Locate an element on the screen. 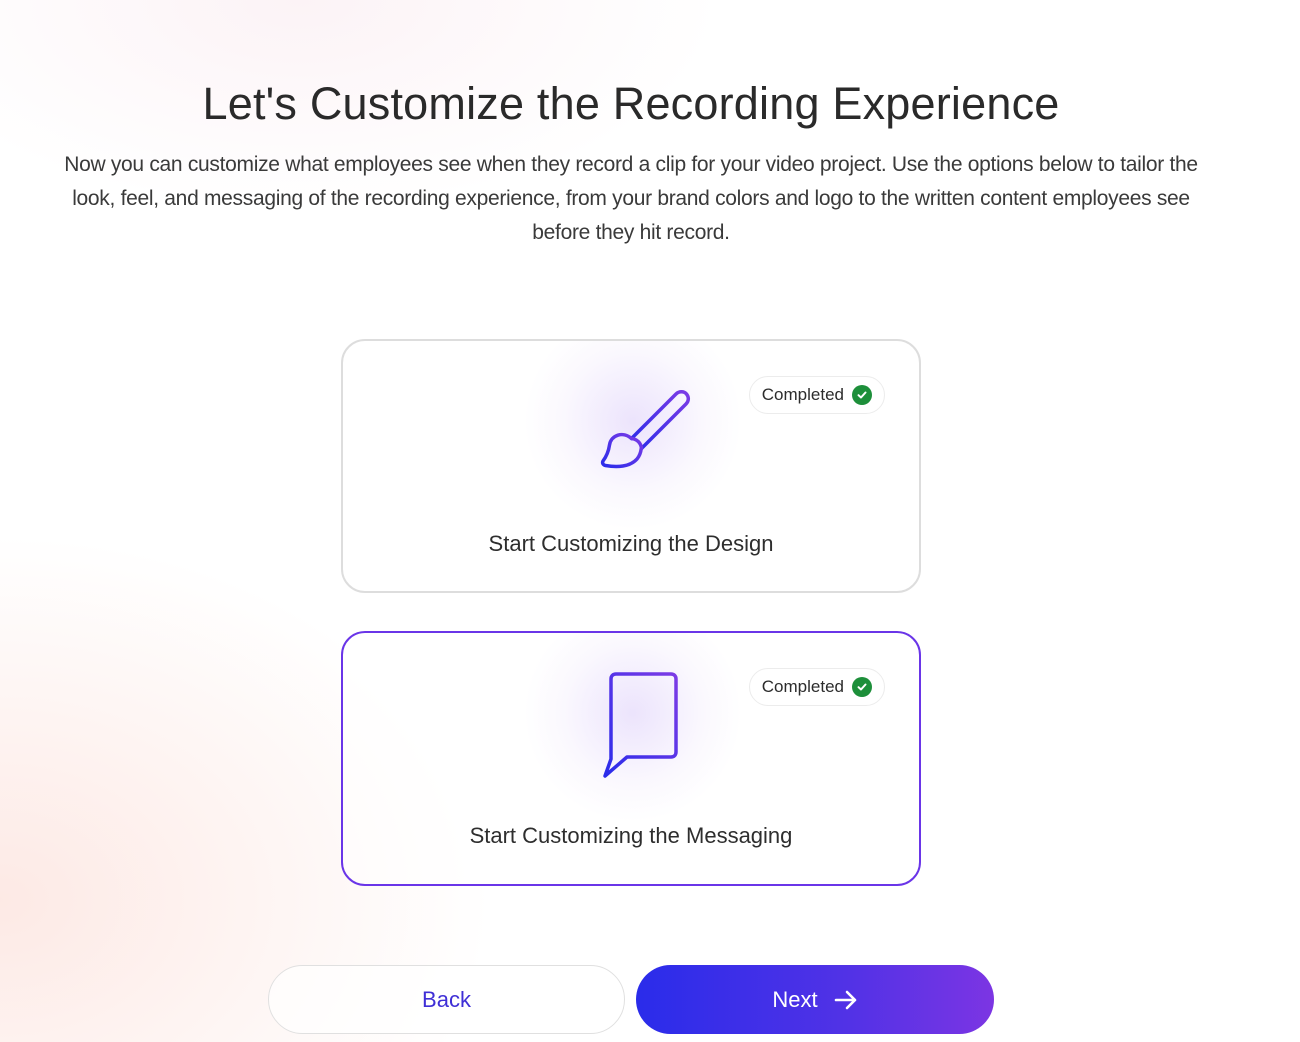  arrow-right-icon is located at coordinates (845, 999).